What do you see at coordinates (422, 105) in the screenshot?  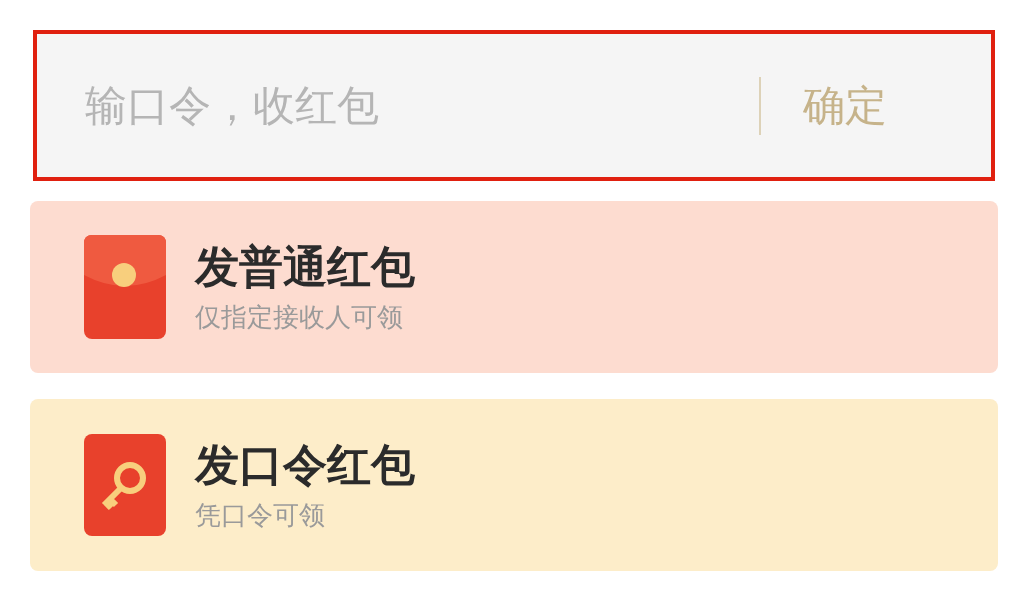 I see `password-input: 输口令，收红包` at bounding box center [422, 105].